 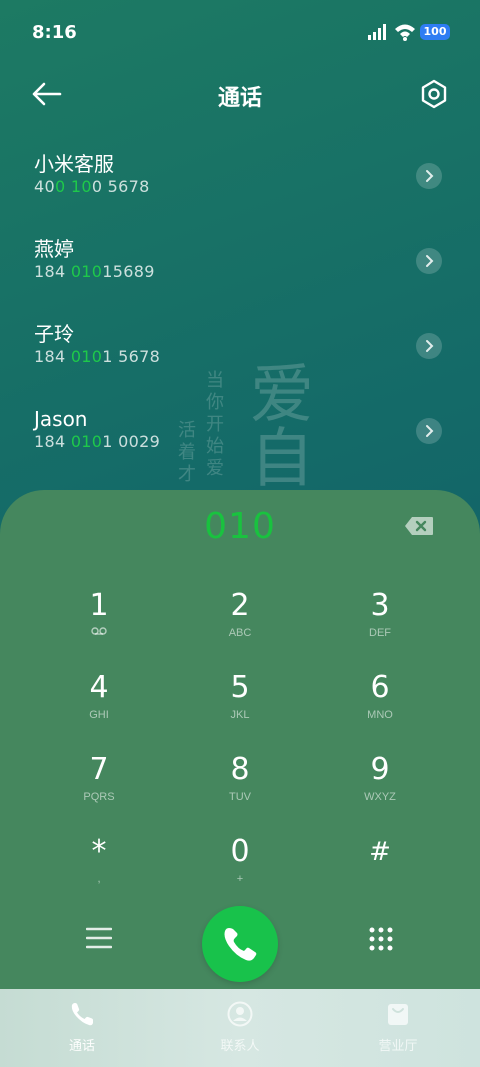 What do you see at coordinates (377, 32) in the screenshot?
I see `signal-icon` at bounding box center [377, 32].